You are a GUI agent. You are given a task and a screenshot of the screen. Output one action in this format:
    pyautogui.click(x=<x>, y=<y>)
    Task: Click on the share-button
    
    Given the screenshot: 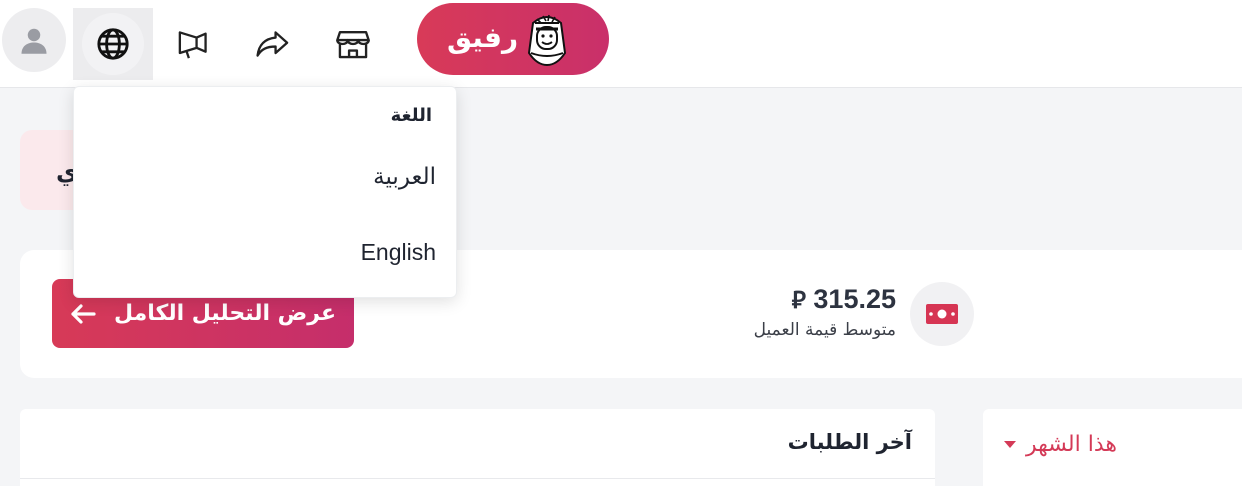 What is the action you would take?
    pyautogui.click(x=273, y=44)
    